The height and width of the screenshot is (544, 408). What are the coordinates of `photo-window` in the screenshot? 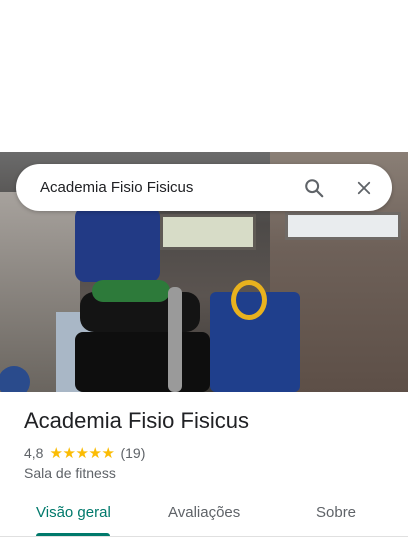 It's located at (343, 226).